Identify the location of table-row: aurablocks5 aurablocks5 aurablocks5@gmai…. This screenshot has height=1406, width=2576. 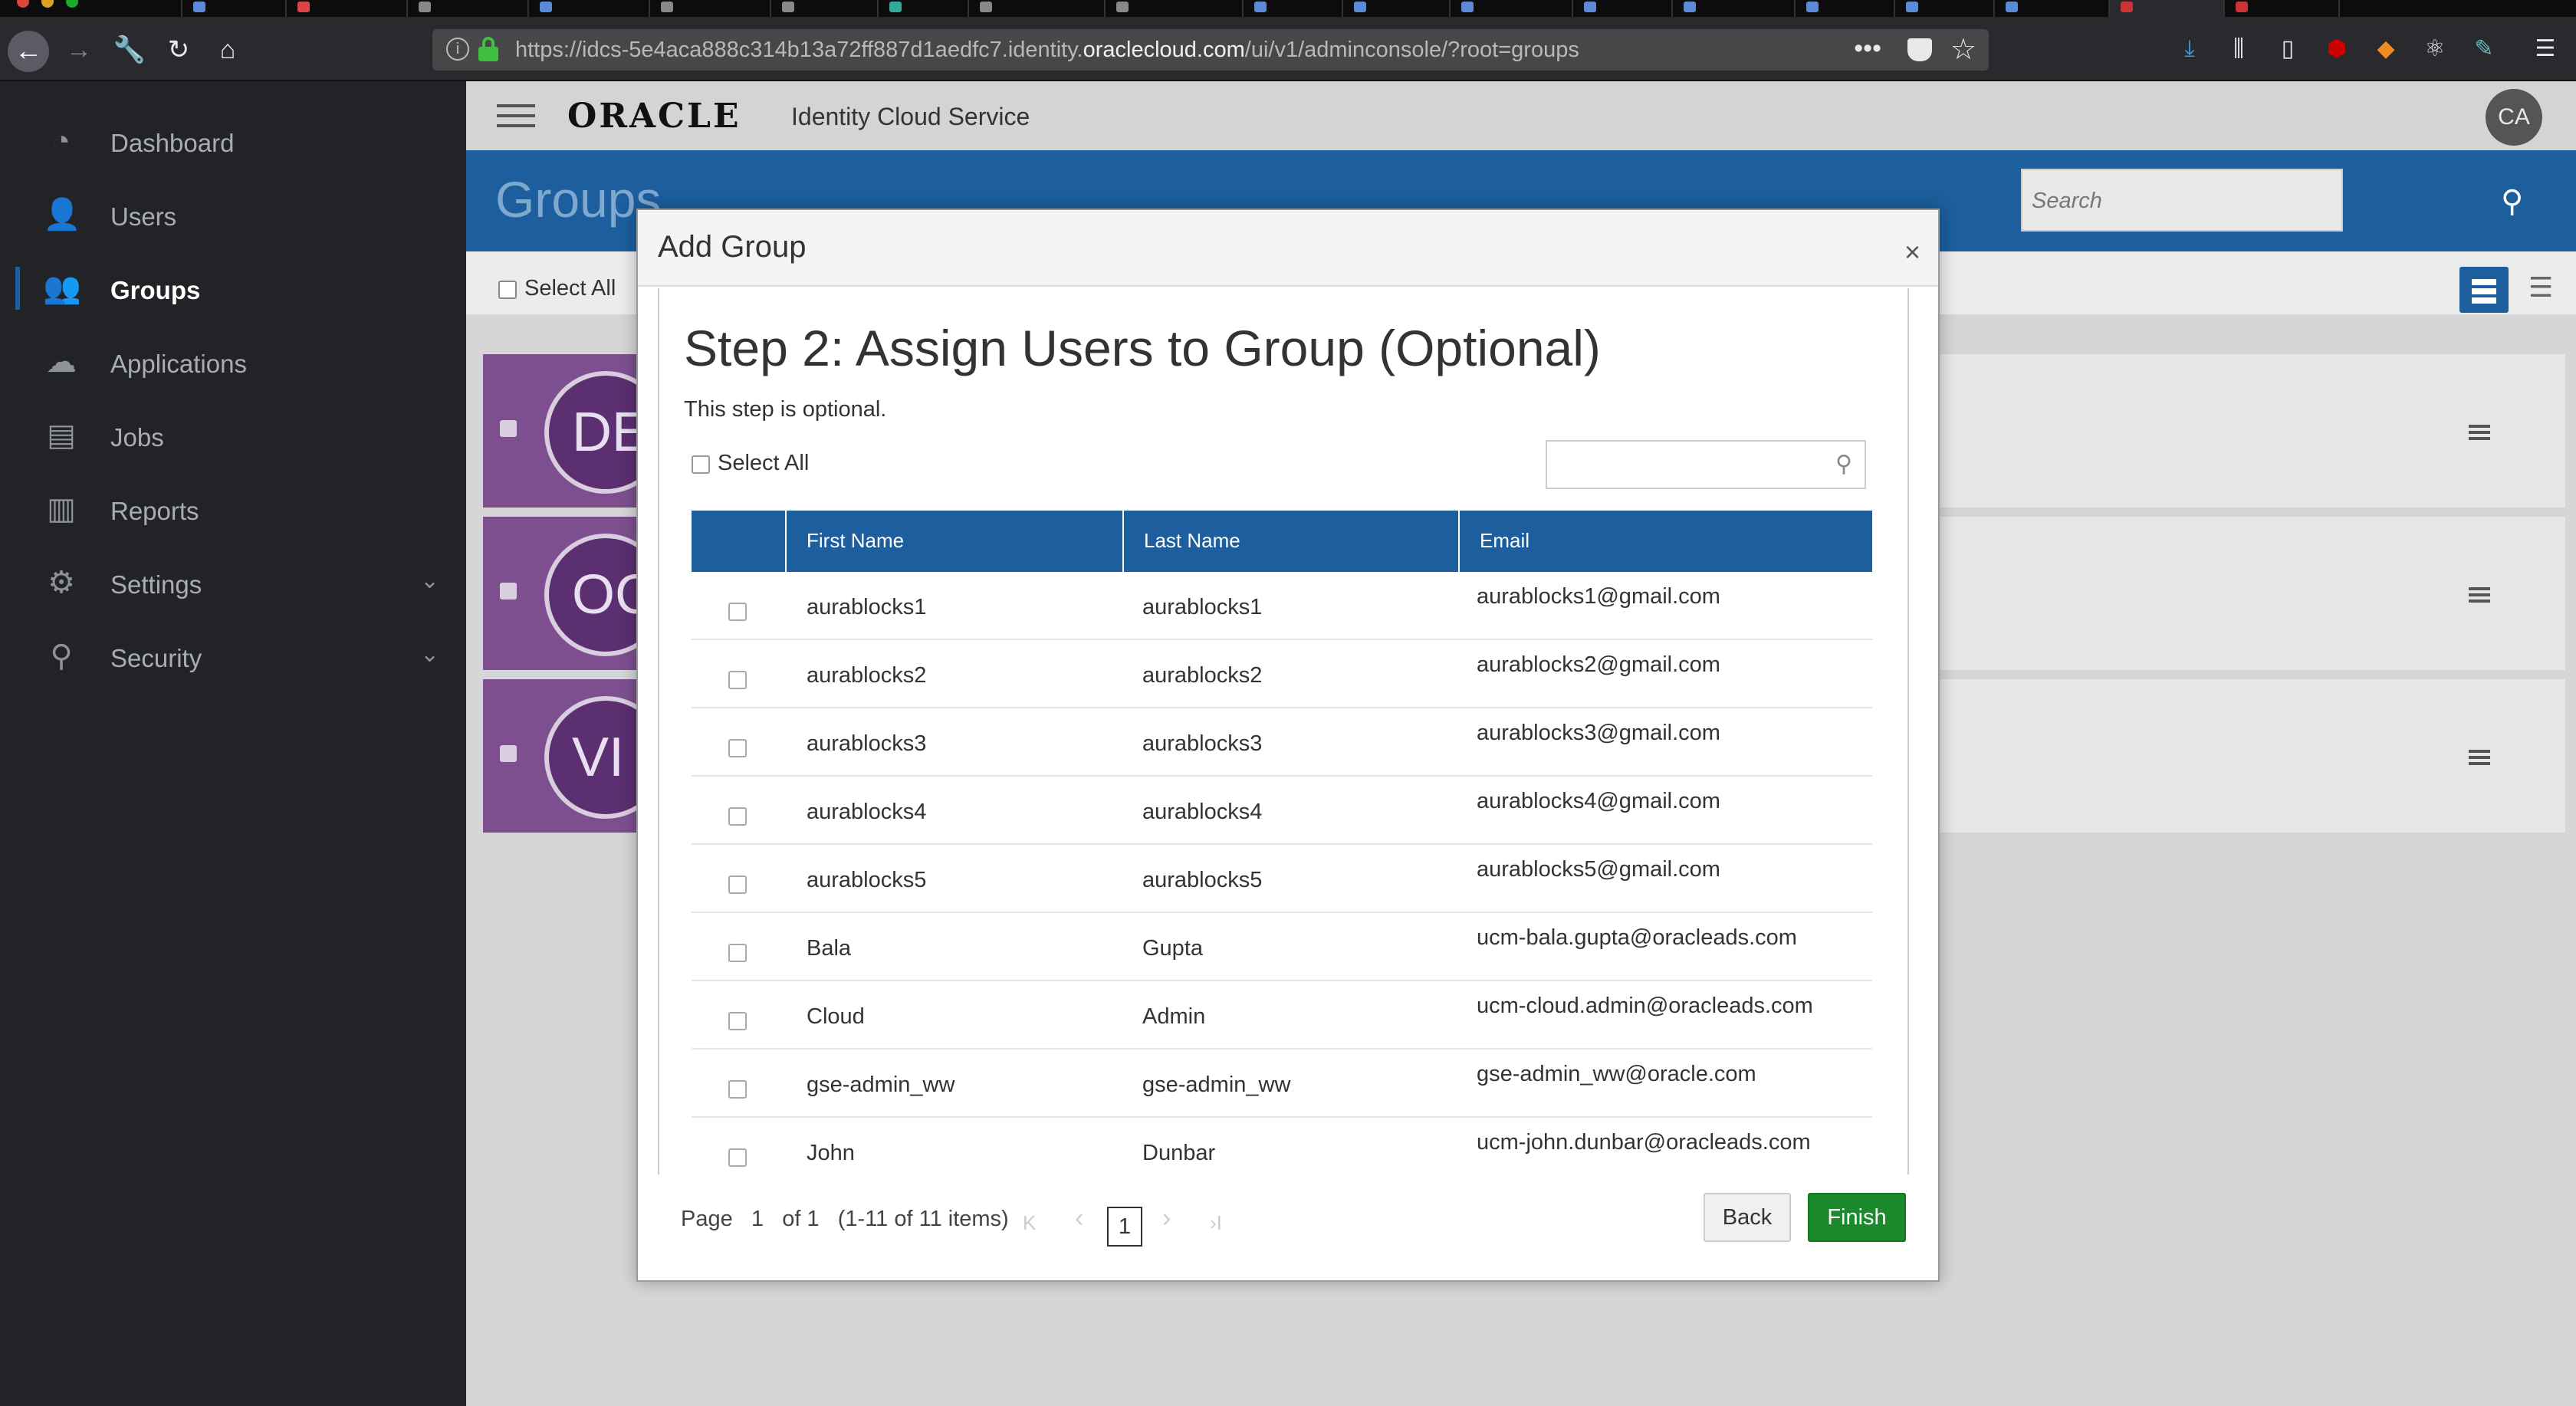
(1282, 879).